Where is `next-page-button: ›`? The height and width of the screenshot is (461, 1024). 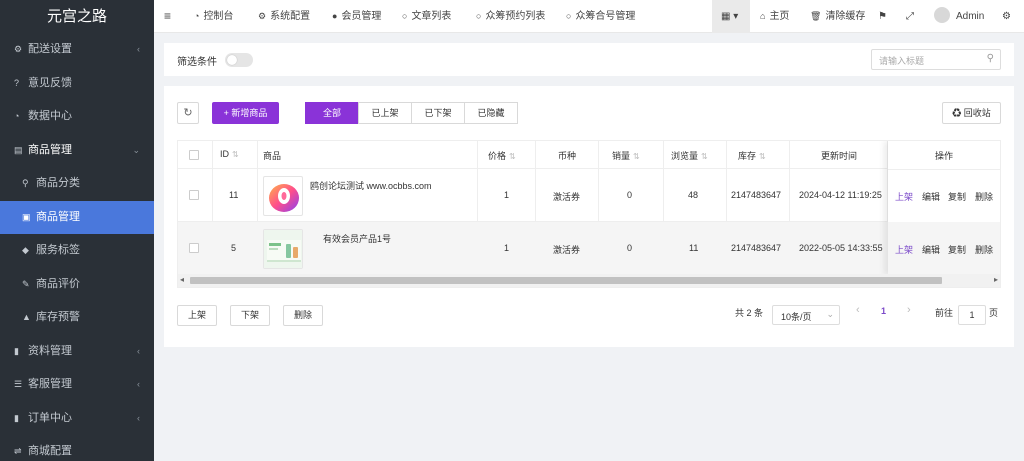
next-page-button: › is located at coordinates (909, 310).